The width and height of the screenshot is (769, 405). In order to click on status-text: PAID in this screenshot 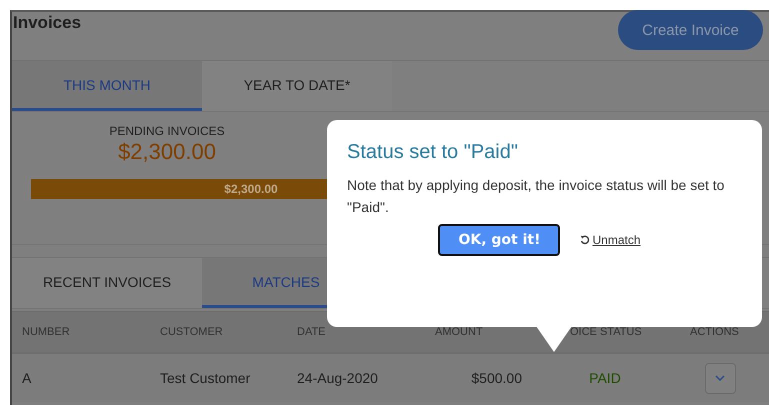, I will do `click(605, 378)`.